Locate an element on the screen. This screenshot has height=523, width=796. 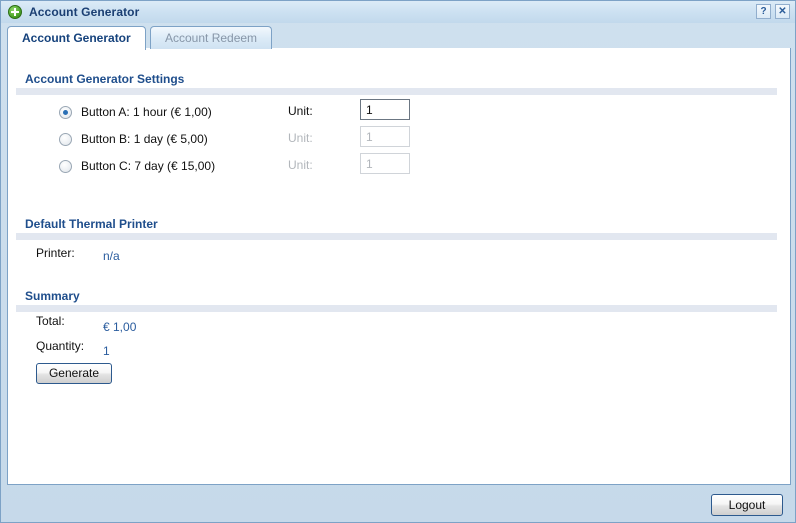
green-plus-circle-icon is located at coordinates (15, 12).